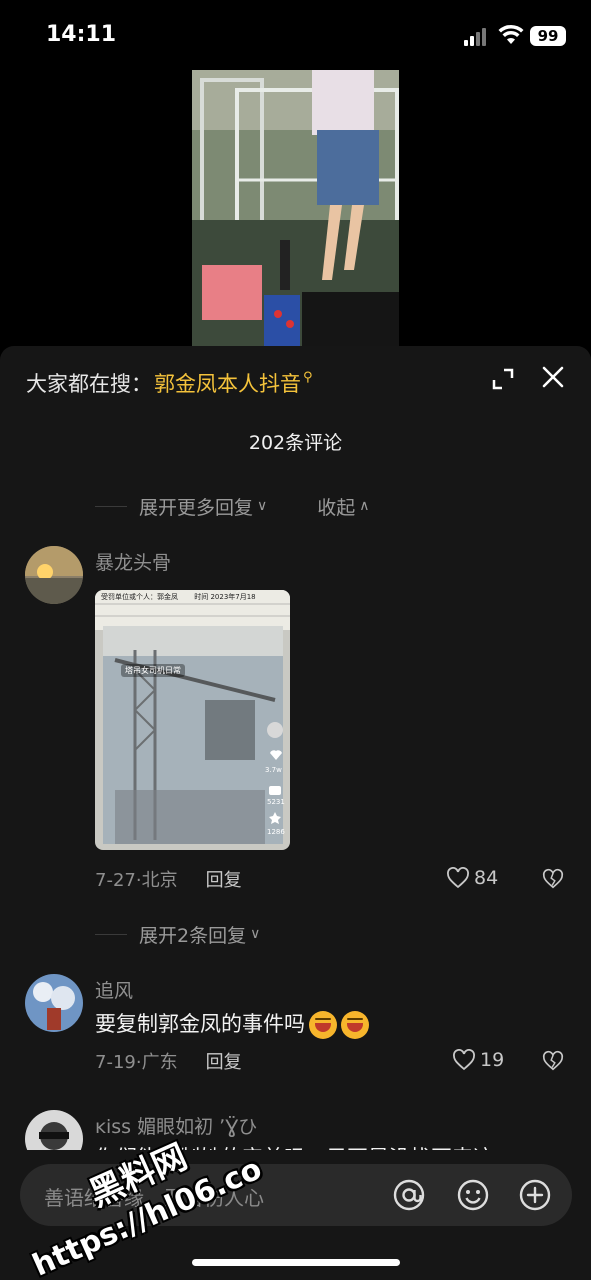 The image size is (591, 1280). Describe the element at coordinates (478, 1060) in the screenshot. I see `like-button: 19` at that location.